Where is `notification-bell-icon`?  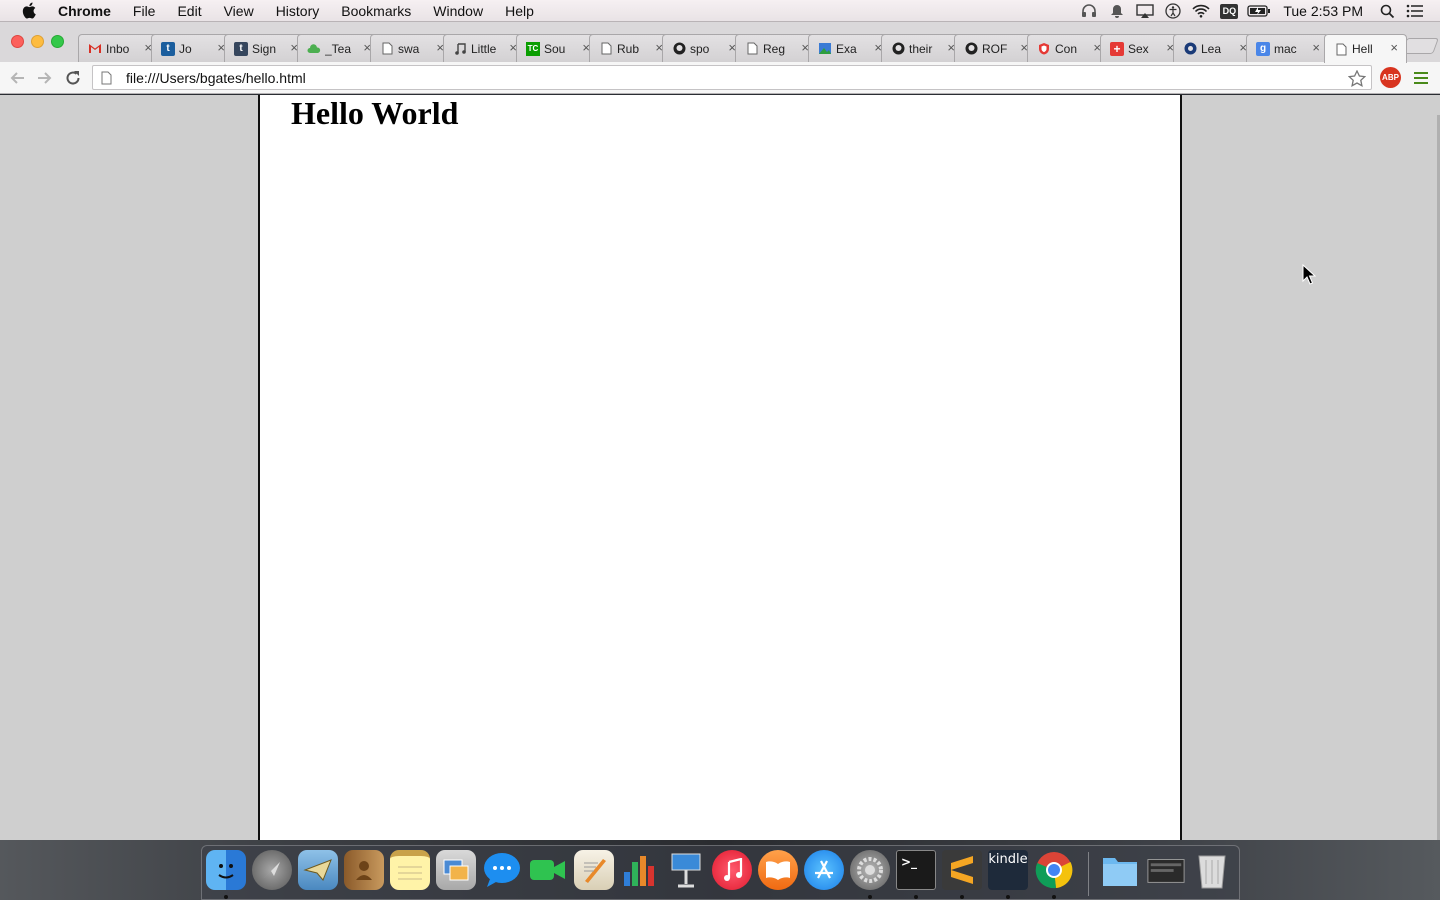 notification-bell-icon is located at coordinates (1117, 11).